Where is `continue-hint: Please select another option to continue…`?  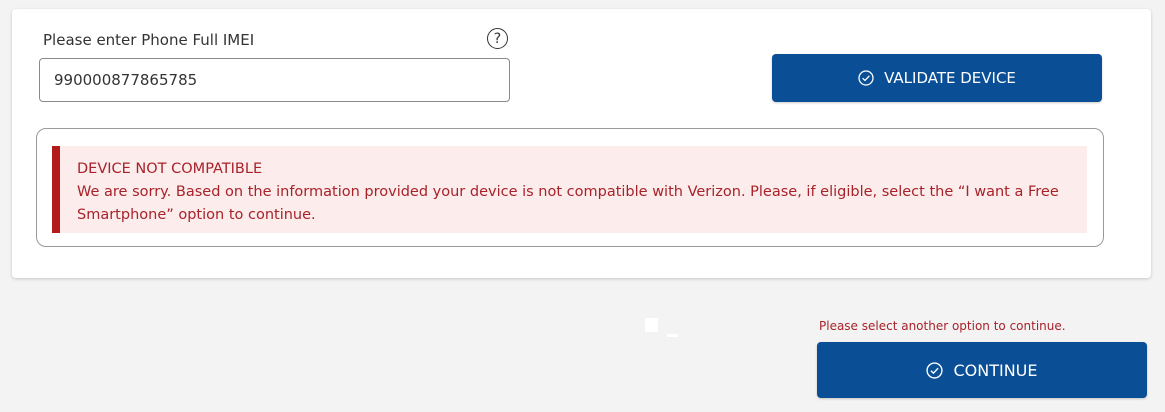
continue-hint: Please select another option to continue… is located at coordinates (942, 326).